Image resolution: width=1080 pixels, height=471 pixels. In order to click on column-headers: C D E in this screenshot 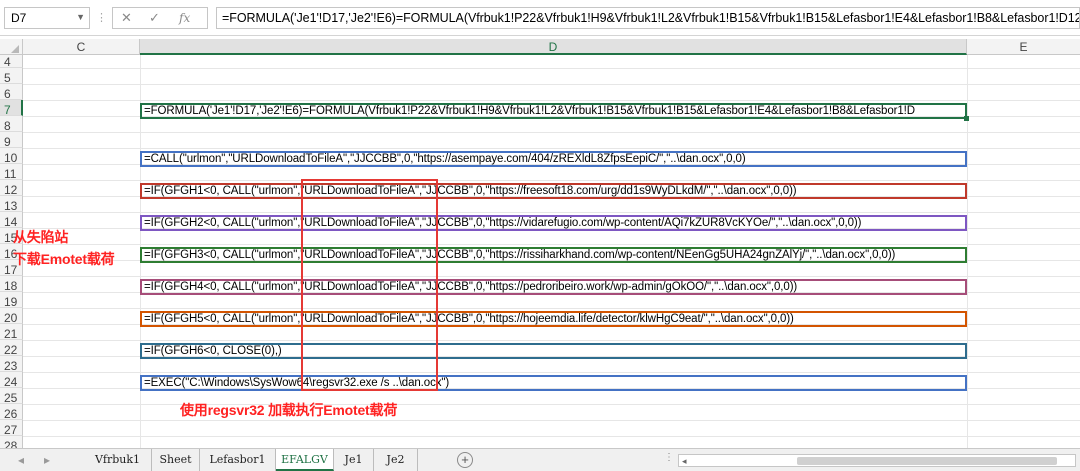, I will do `click(540, 47)`.